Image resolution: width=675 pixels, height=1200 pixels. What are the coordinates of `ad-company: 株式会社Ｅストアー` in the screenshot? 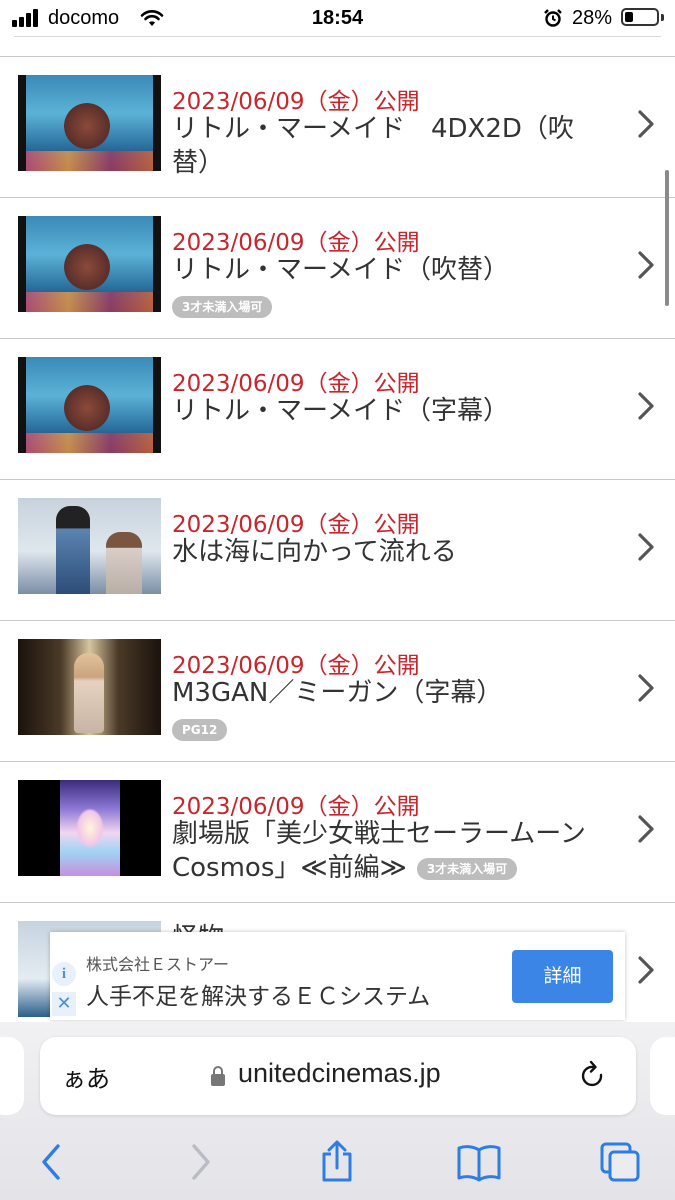 It's located at (158, 964).